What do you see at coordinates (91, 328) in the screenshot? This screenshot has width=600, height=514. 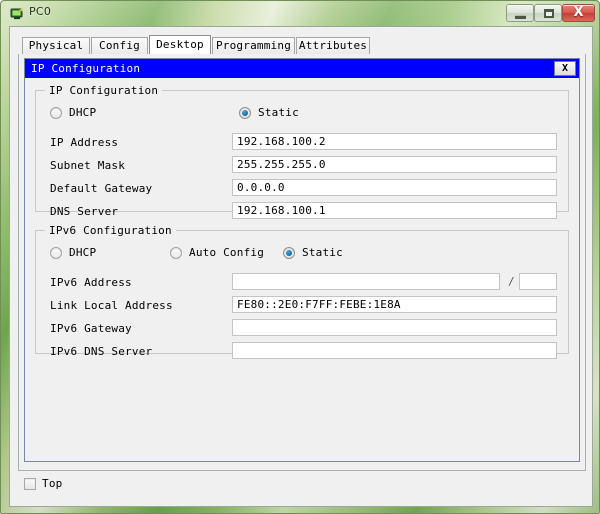 I see `ipv6-gateway-label: IPv6 Gateway` at bounding box center [91, 328].